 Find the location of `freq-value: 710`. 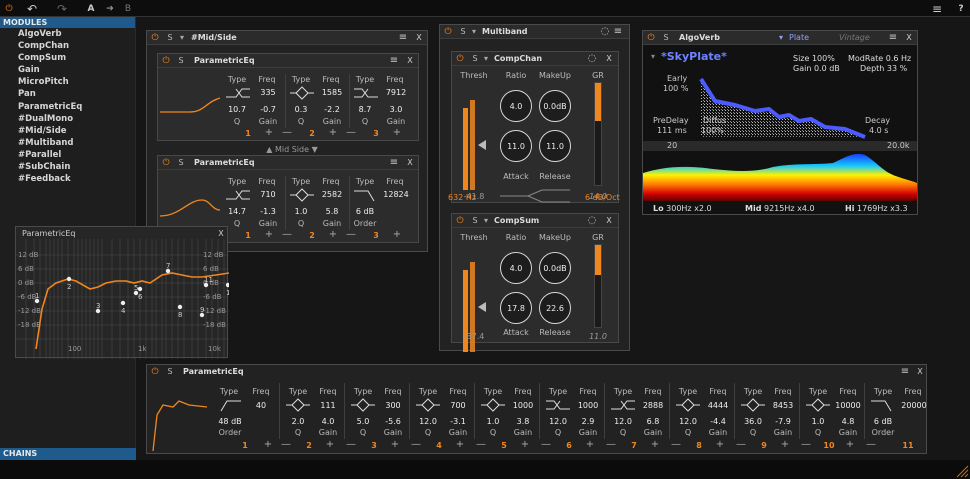

freq-value: 710 is located at coordinates (268, 194).